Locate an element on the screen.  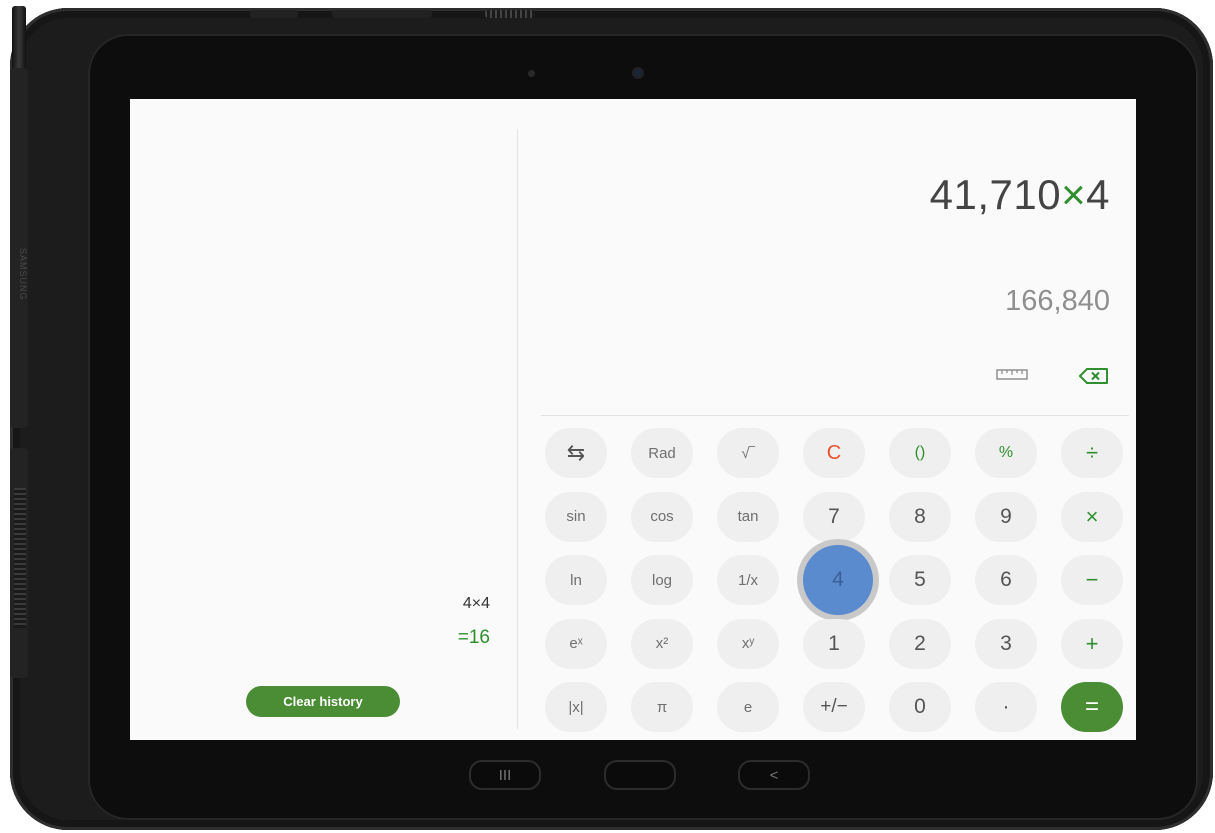
power-button: xʸ is located at coordinates (748, 643).